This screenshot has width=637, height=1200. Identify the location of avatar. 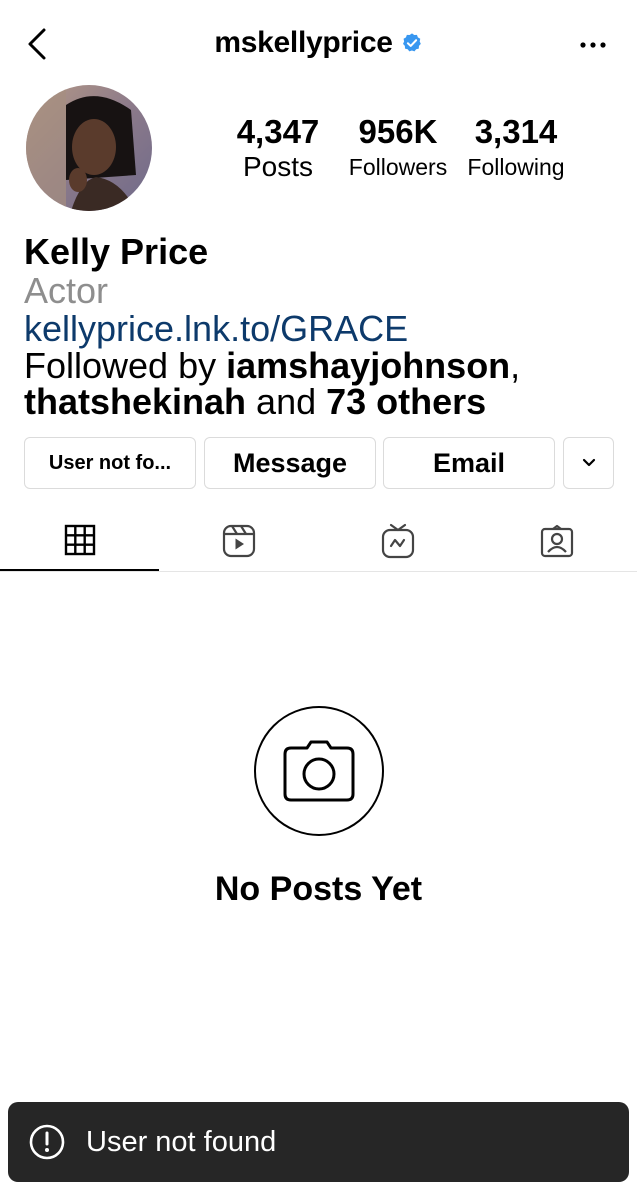
(89, 148).